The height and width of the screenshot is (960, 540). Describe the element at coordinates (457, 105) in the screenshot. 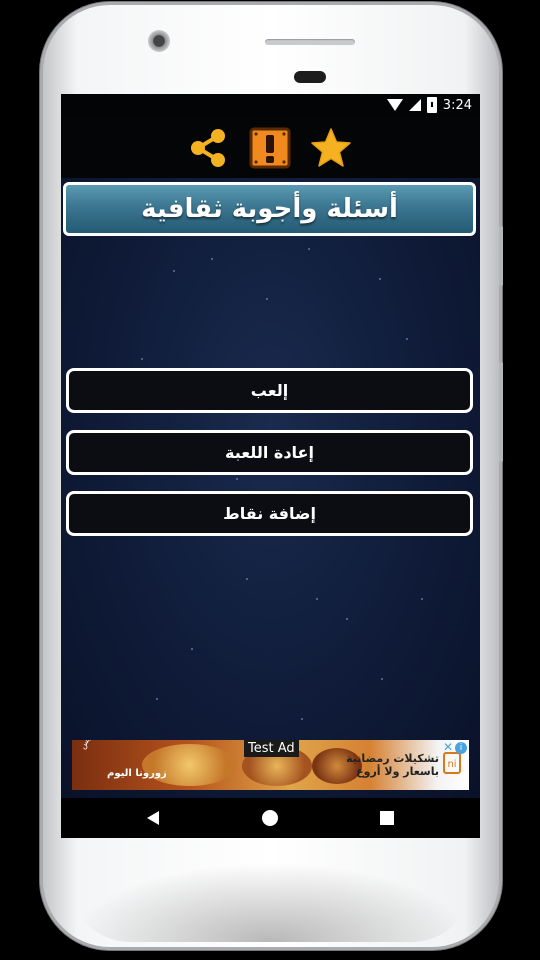

I see `status-time: 3:24` at that location.